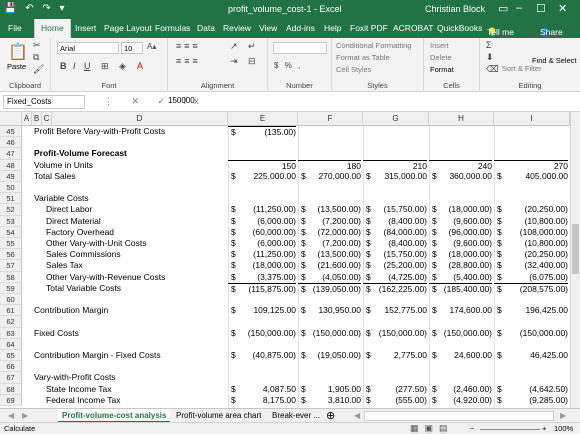 This screenshot has height=434, width=580. What do you see at coordinates (11, 344) in the screenshot?
I see `row-header: 64` at bounding box center [11, 344].